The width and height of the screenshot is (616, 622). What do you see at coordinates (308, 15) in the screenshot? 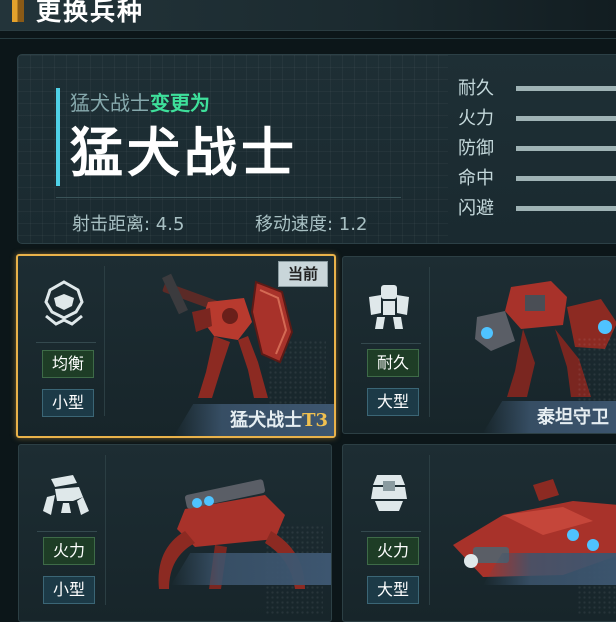
I see `screen-header: 更换兵种` at bounding box center [308, 15].